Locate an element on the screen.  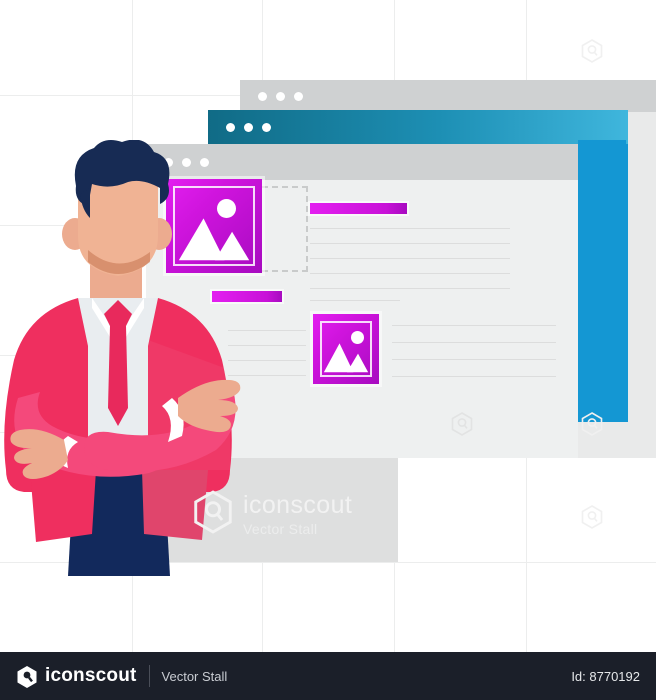
small-image-placeholder-frame is located at coordinates (346, 349).